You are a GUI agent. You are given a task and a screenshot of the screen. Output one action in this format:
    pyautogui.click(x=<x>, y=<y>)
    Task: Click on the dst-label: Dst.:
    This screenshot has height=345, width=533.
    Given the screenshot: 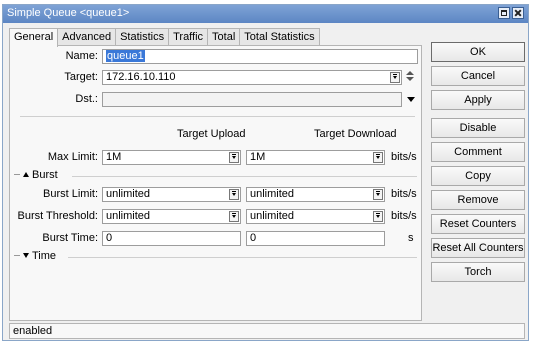 What is the action you would take?
    pyautogui.click(x=86, y=99)
    